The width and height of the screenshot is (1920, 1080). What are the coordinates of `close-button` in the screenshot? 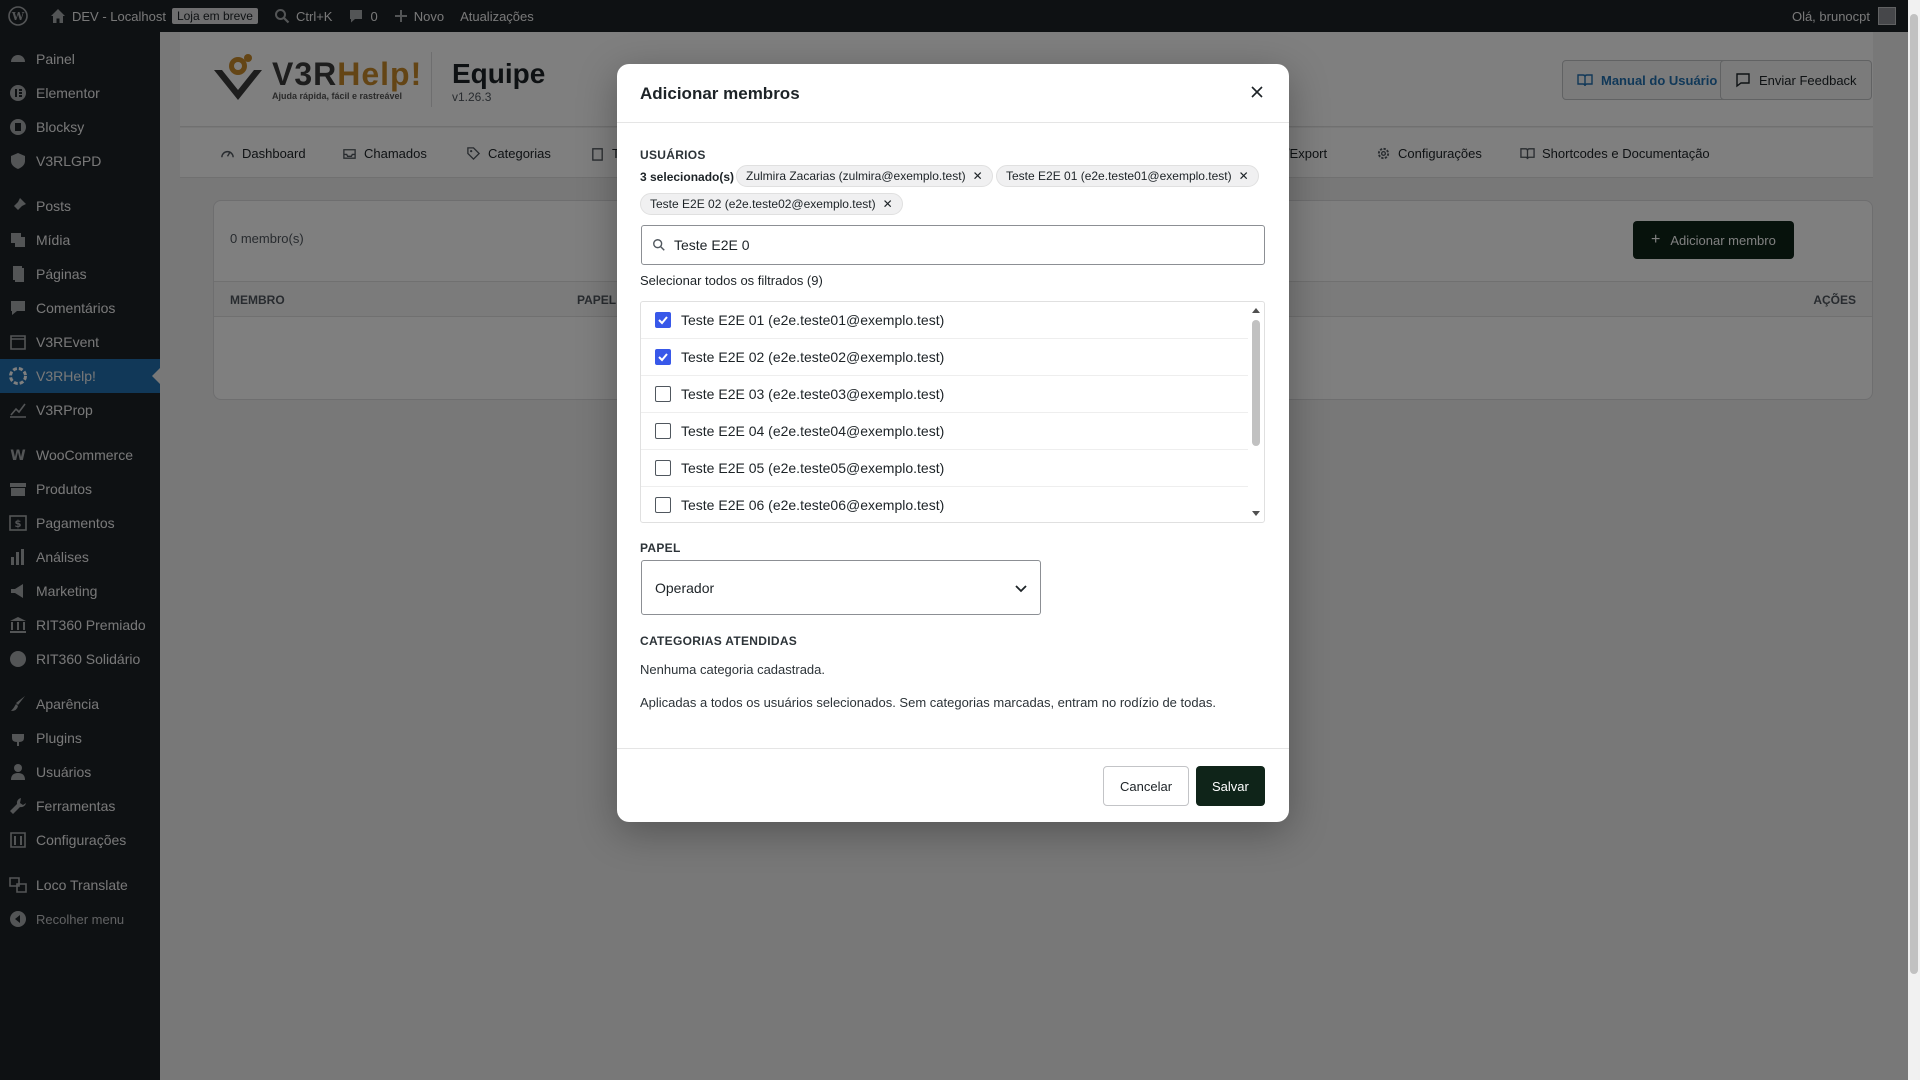 It's located at (1257, 92).